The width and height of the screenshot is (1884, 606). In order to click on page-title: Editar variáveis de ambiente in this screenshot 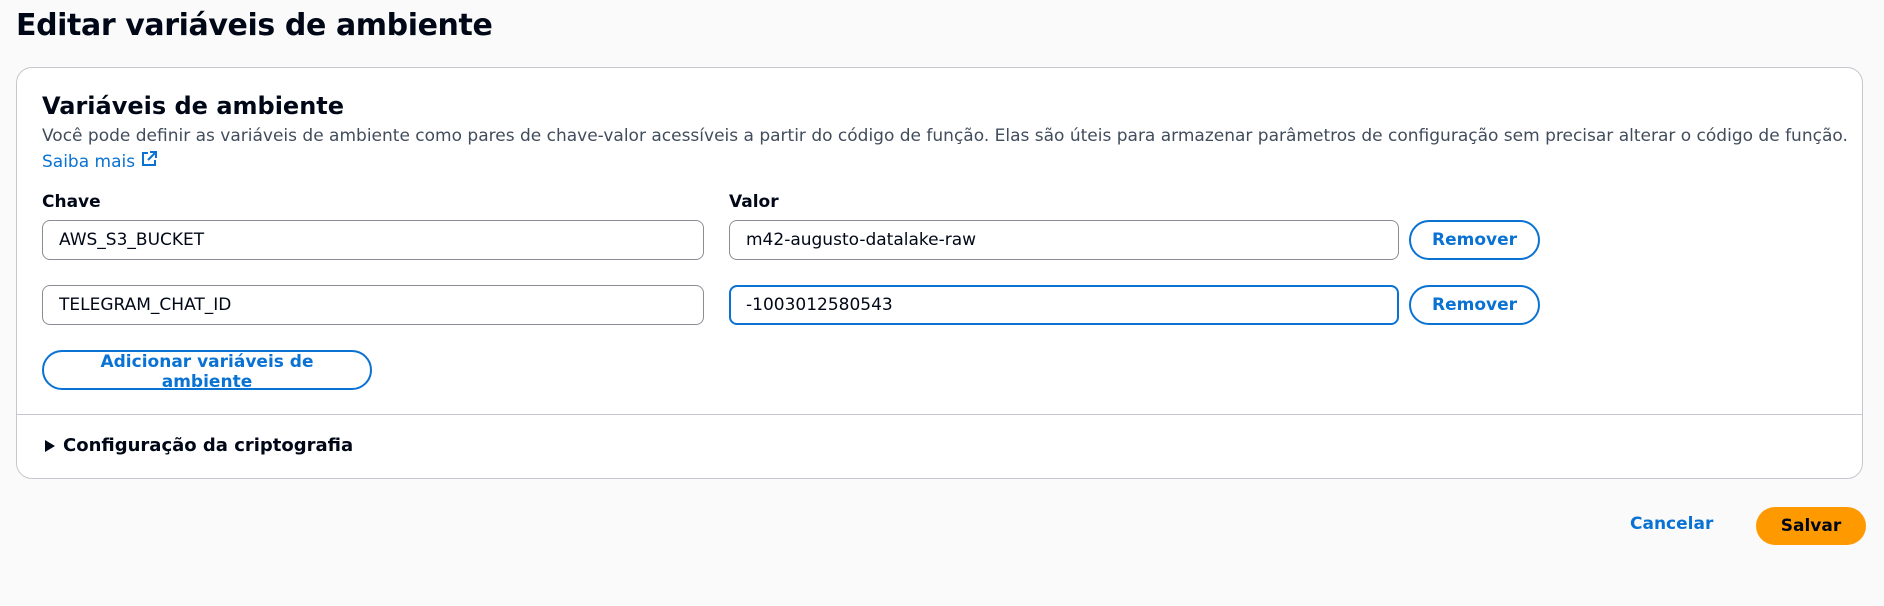, I will do `click(254, 25)`.